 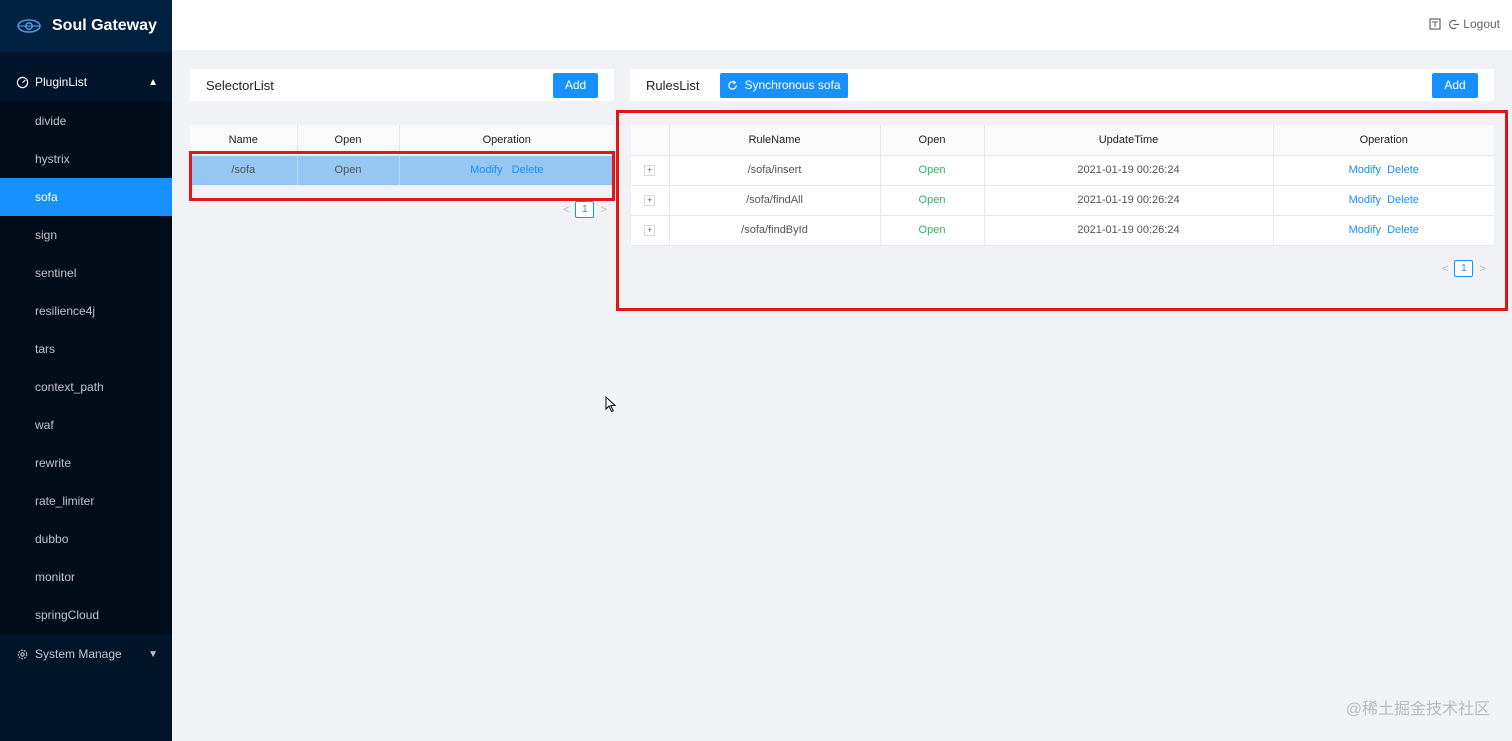 I want to click on language-switch-icon, so click(x=1435, y=24).